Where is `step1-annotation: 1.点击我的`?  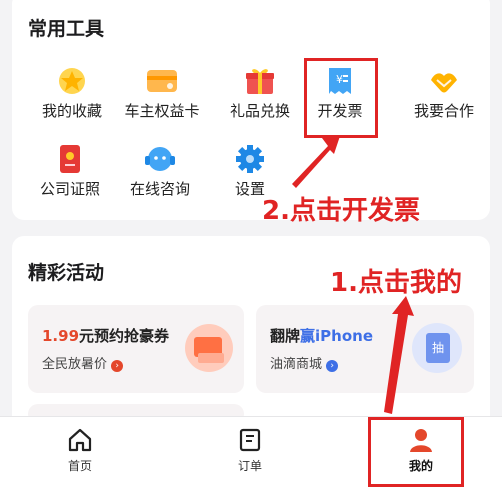
step1-annotation: 1.点击我的 is located at coordinates (396, 283).